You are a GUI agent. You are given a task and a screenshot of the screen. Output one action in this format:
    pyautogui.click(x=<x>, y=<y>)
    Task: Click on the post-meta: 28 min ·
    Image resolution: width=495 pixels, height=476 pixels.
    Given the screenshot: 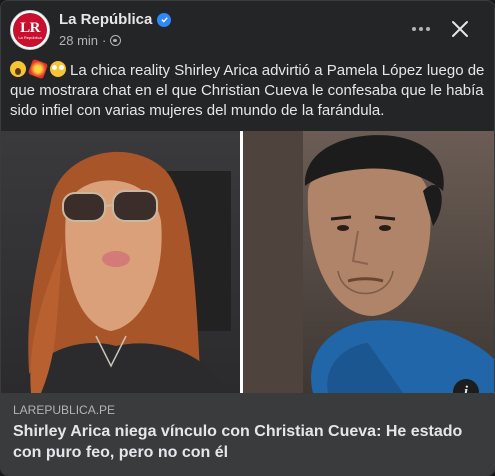 What is the action you would take?
    pyautogui.click(x=90, y=40)
    